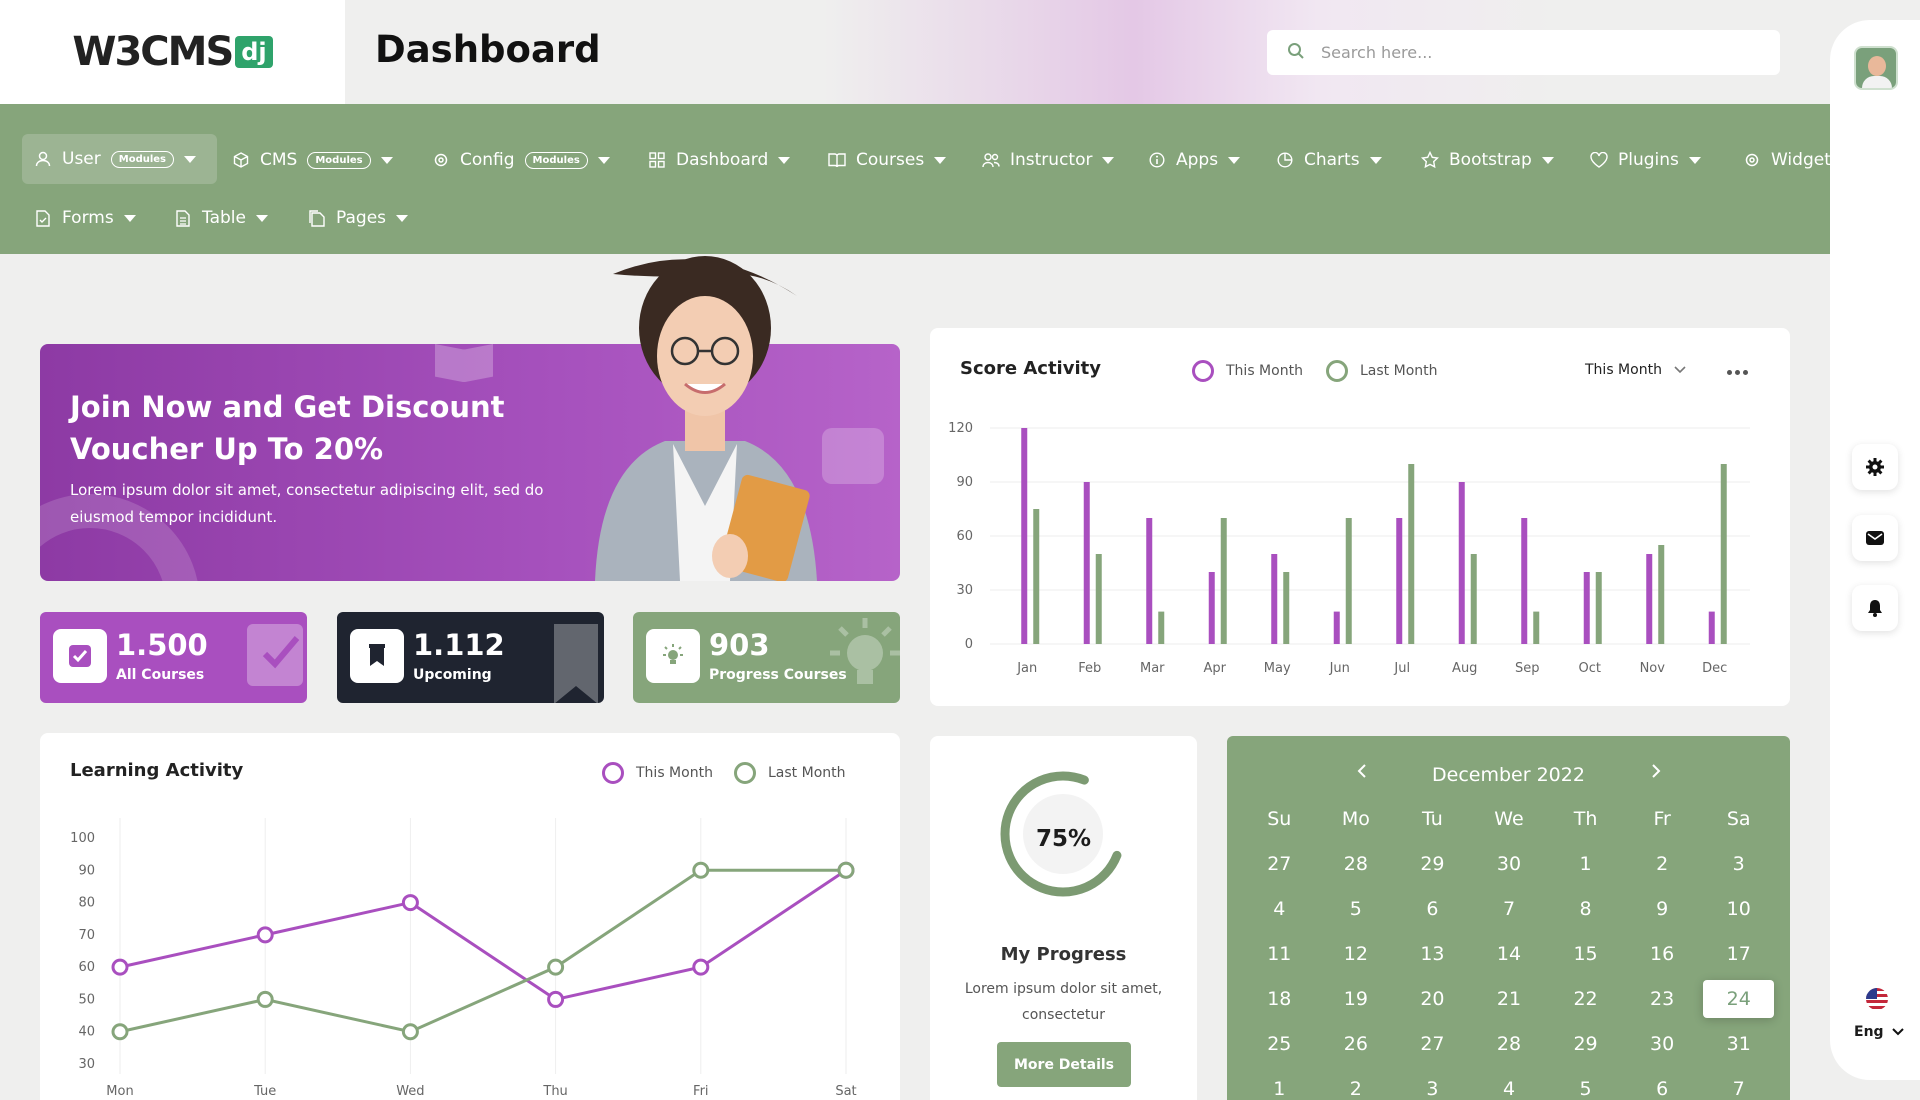 The height and width of the screenshot is (1100, 1920). What do you see at coordinates (1279, 1044) in the screenshot?
I see `calendar-day: 25` at bounding box center [1279, 1044].